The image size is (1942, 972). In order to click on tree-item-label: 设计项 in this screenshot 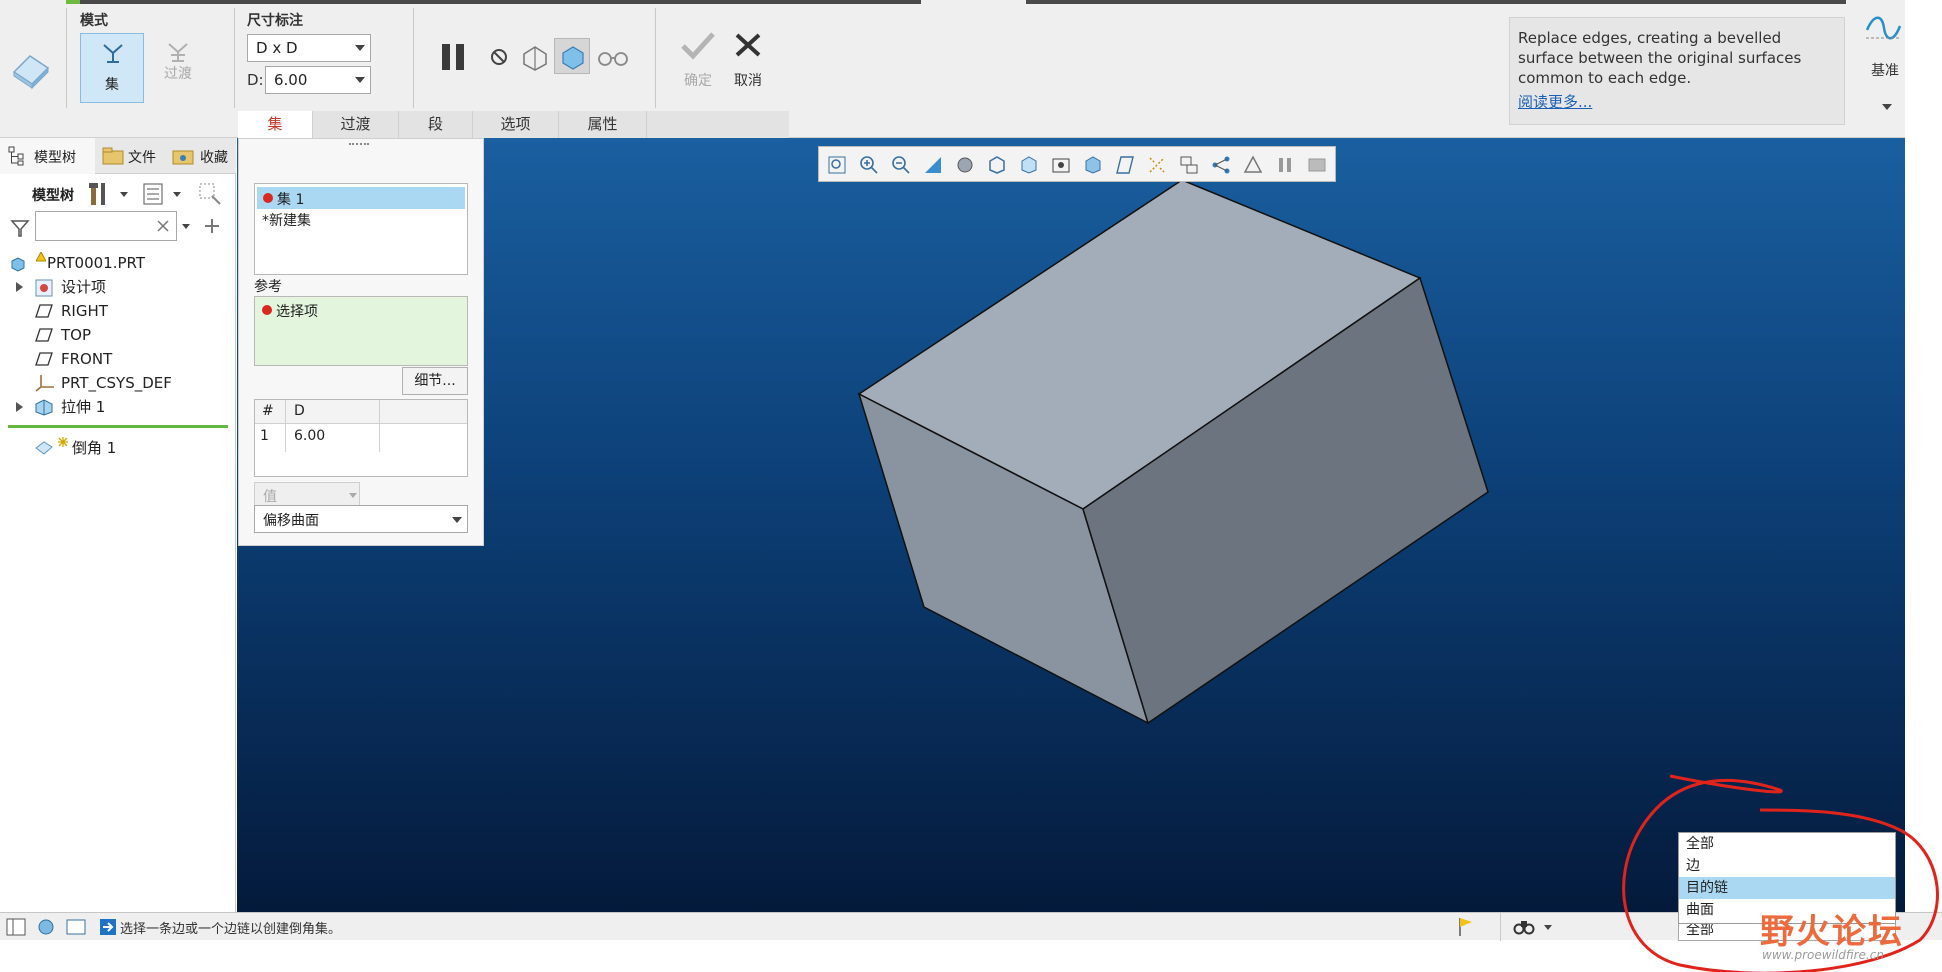, I will do `click(84, 287)`.